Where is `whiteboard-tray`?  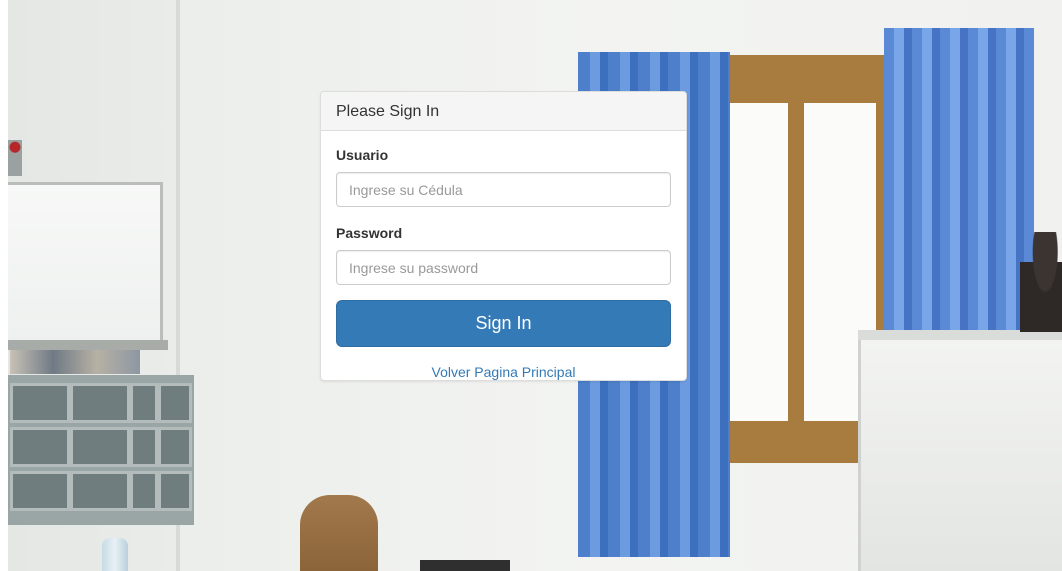
whiteboard-tray is located at coordinates (88, 345).